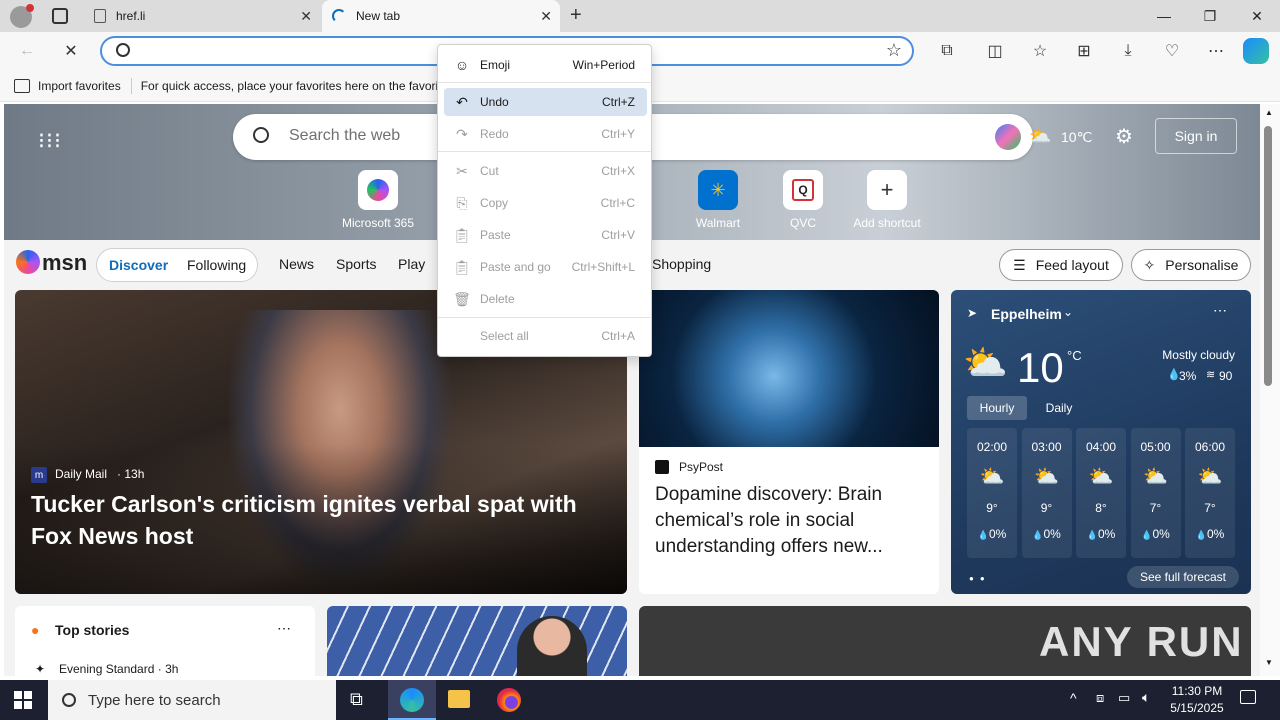 The height and width of the screenshot is (720, 1280). Describe the element at coordinates (477, 641) in the screenshot. I see `solar-story-card` at that location.